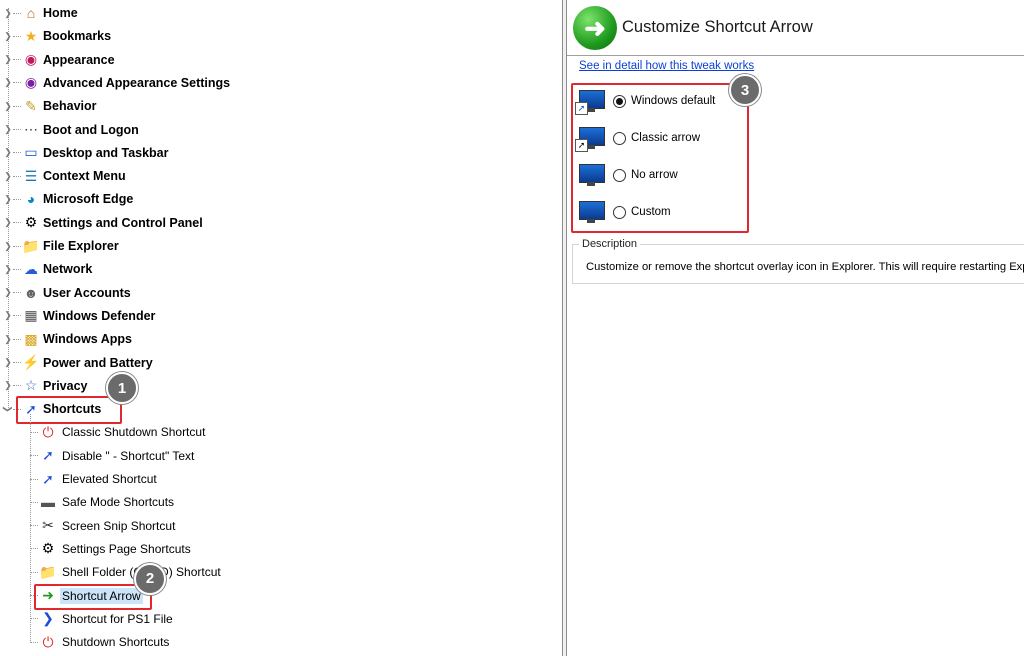 This screenshot has width=1024, height=656. What do you see at coordinates (48, 502) in the screenshot?
I see `safe-mode-icon: ▬` at bounding box center [48, 502].